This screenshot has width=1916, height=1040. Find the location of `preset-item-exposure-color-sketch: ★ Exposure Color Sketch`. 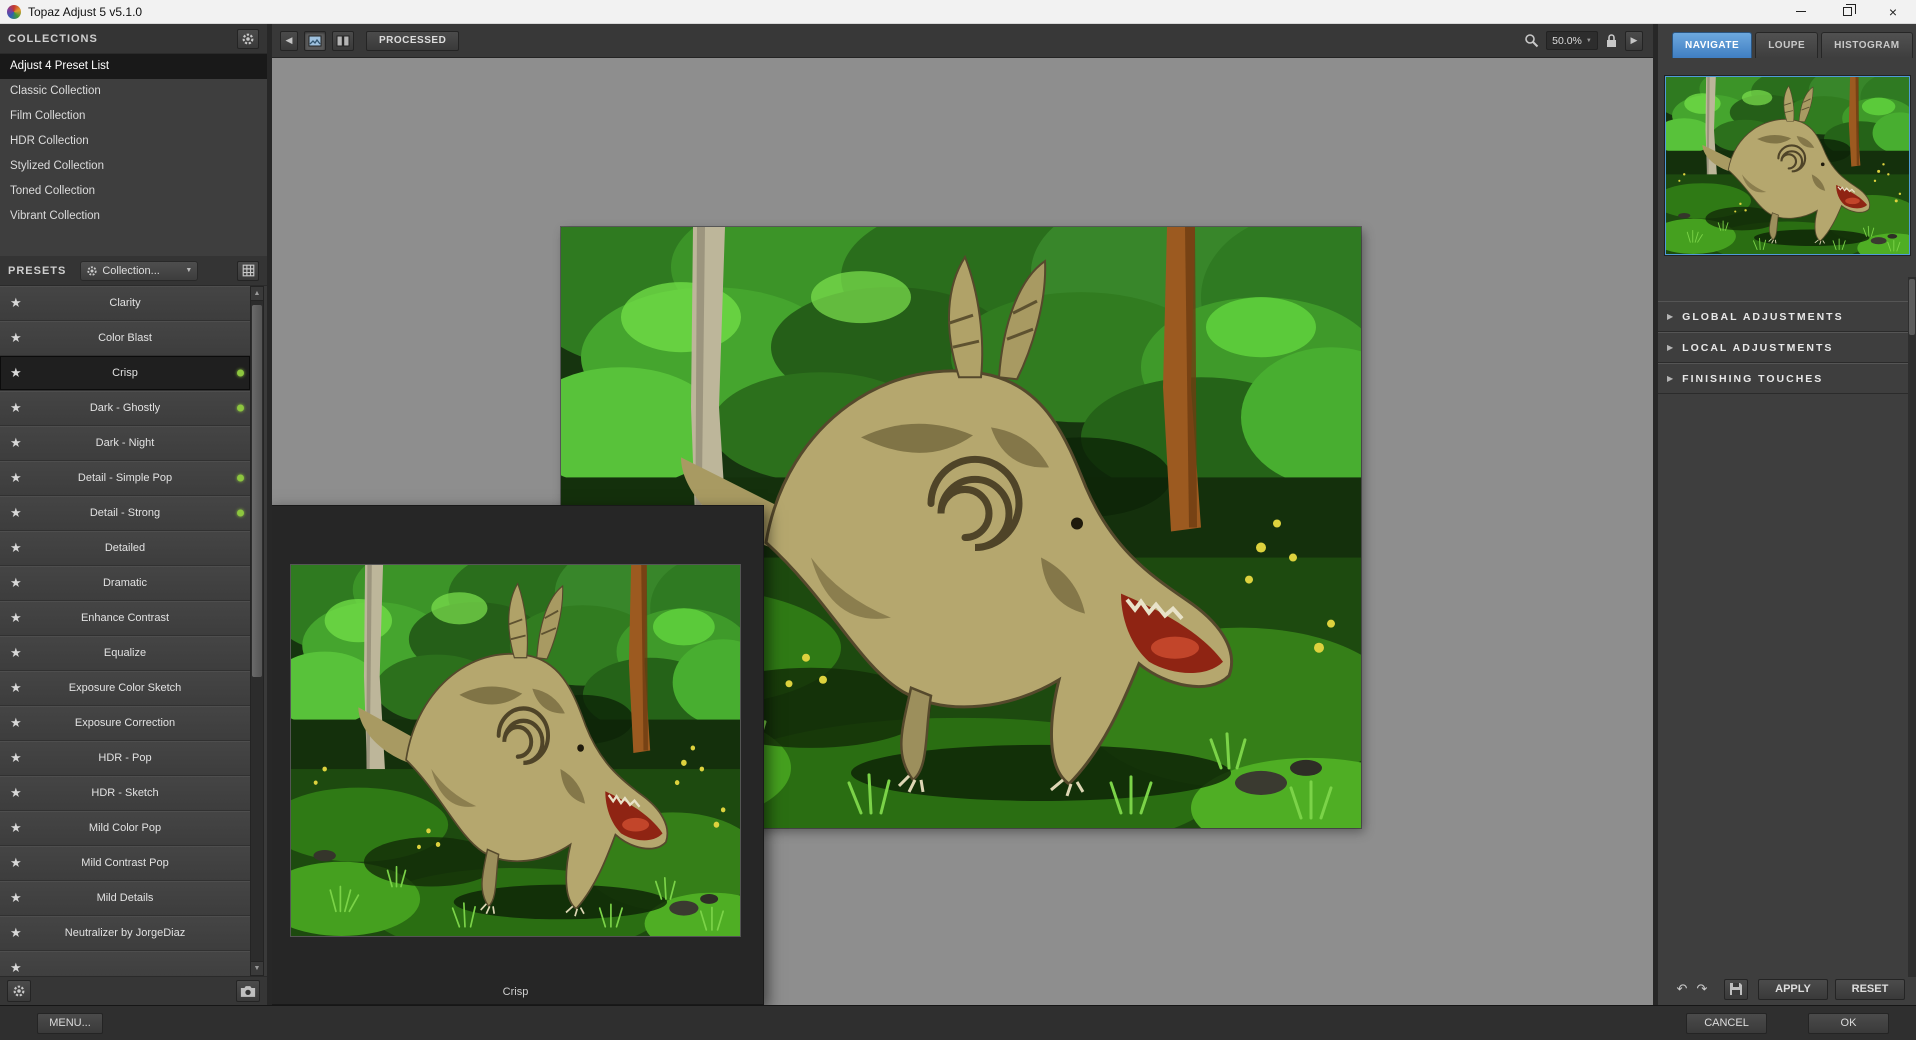

preset-item-exposure-color-sketch: ★ Exposure Color Sketch is located at coordinates (125, 688).